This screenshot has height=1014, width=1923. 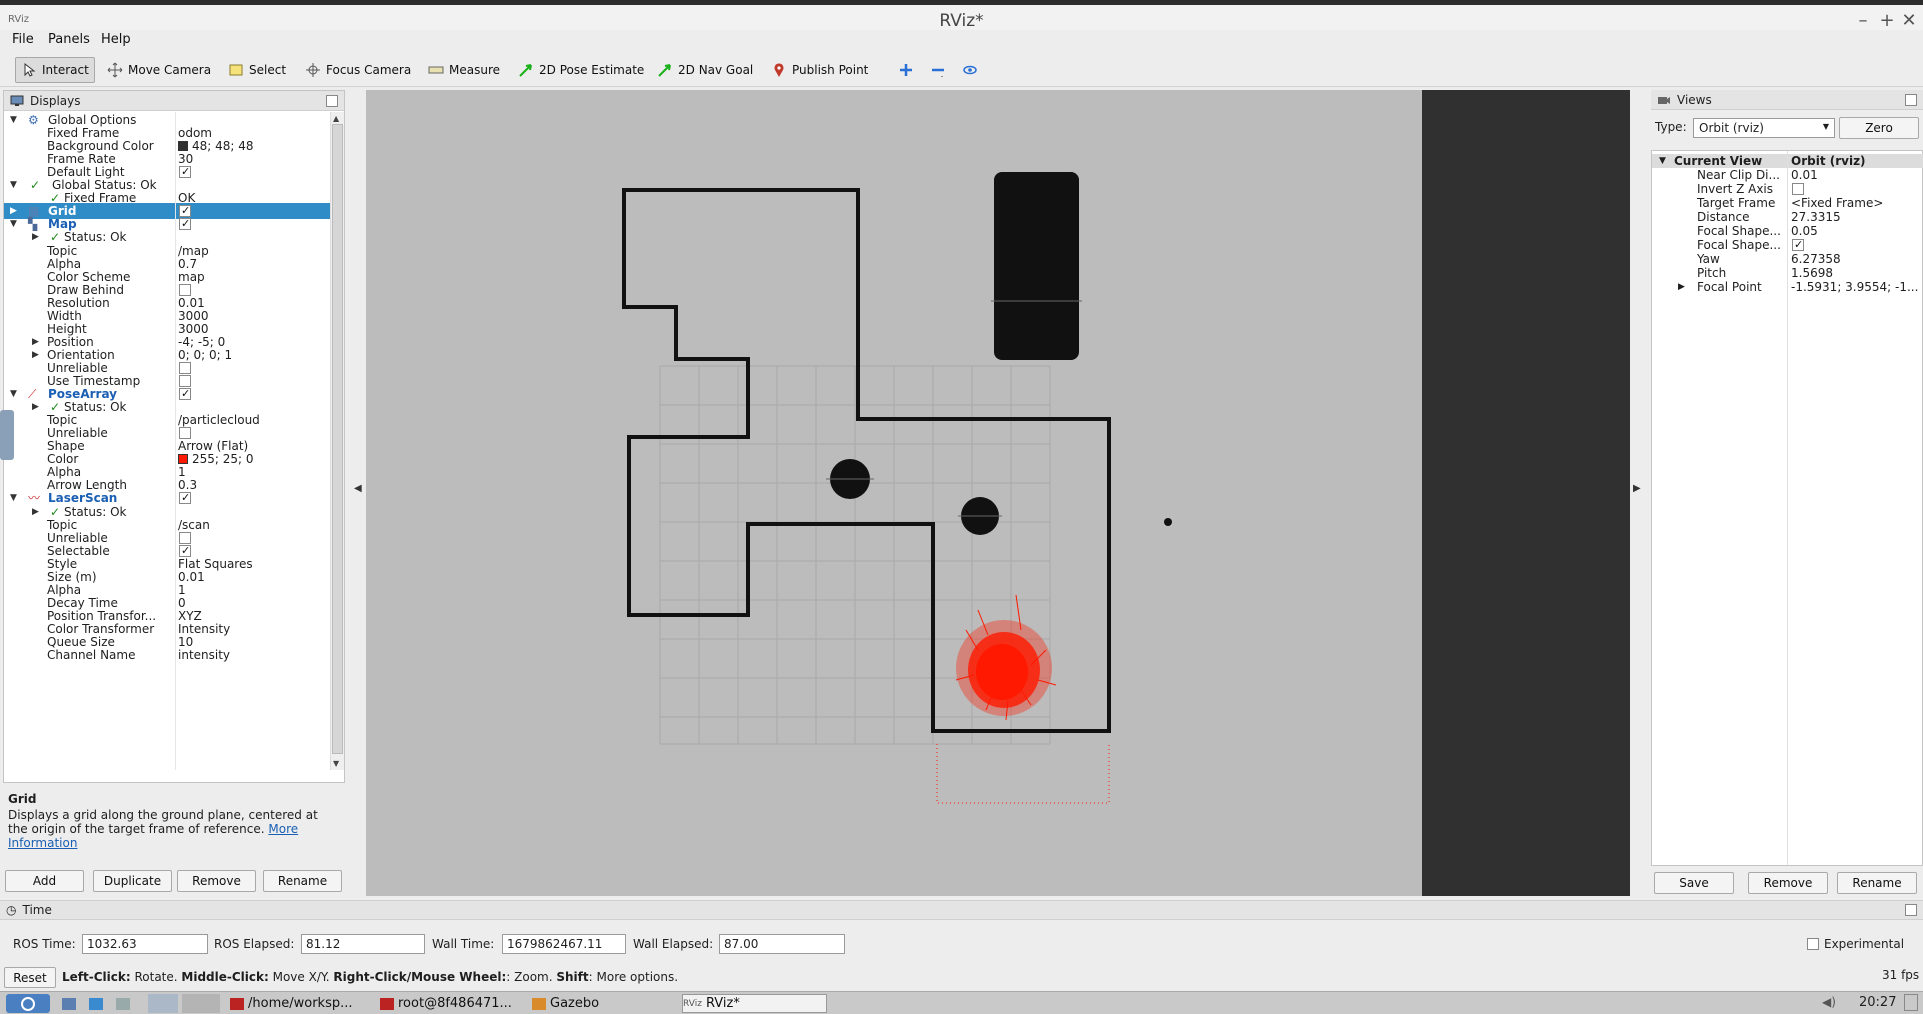 I want to click on scroll-thumb, so click(x=337, y=439).